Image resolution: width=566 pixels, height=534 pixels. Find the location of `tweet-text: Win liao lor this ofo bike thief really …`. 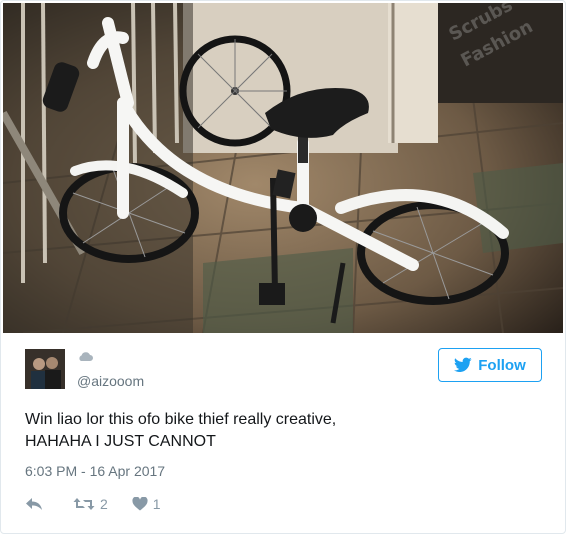

tweet-text: Win liao lor this ofo bike thief really … is located at coordinates (285, 431).